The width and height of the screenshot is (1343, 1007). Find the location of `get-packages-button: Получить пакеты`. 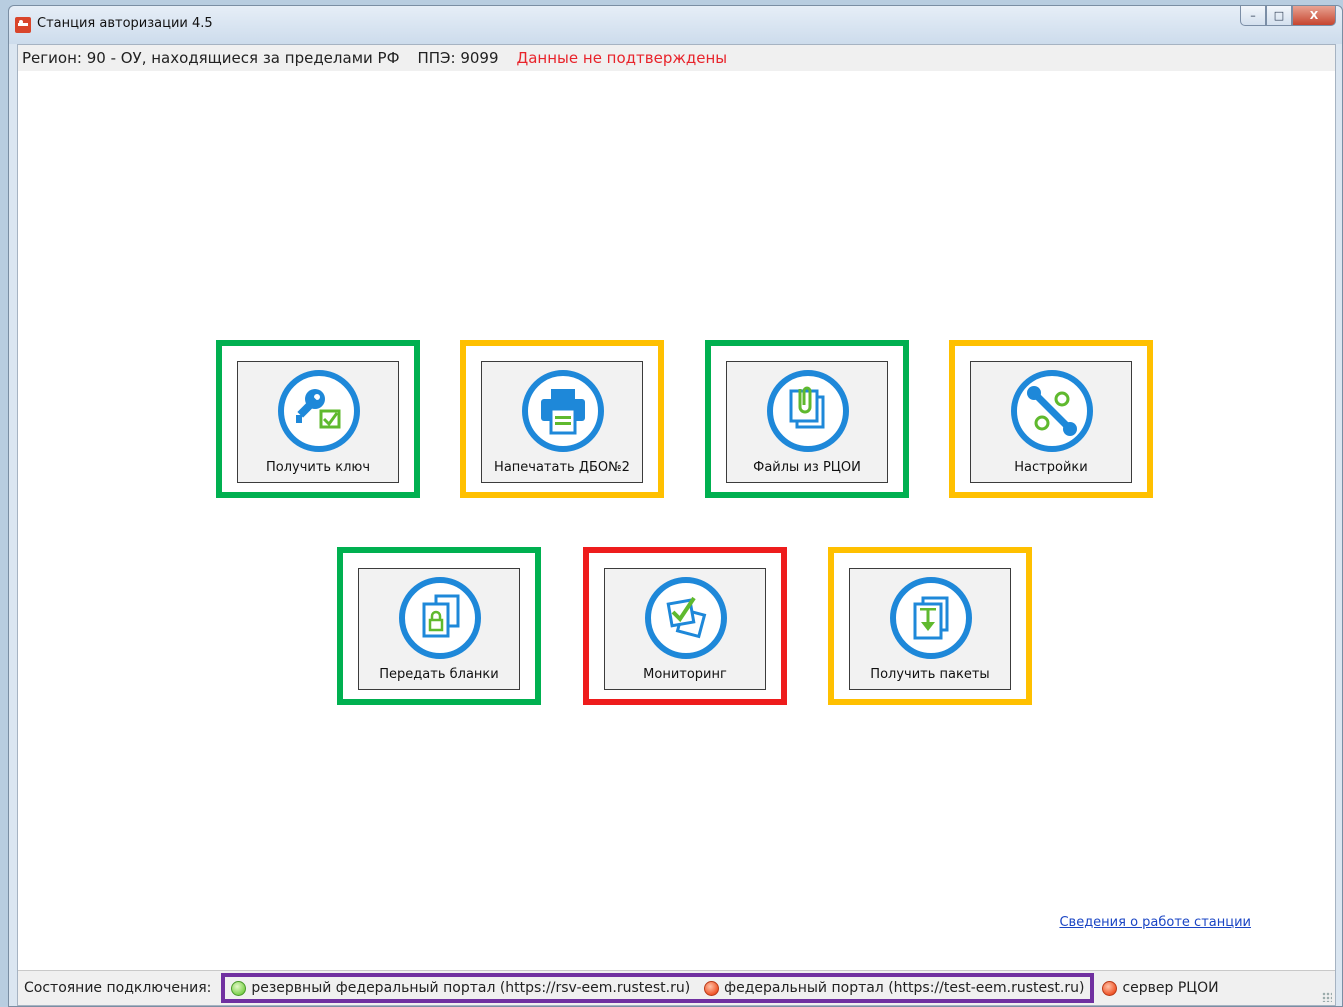

get-packages-button: Получить пакеты is located at coordinates (930, 629).